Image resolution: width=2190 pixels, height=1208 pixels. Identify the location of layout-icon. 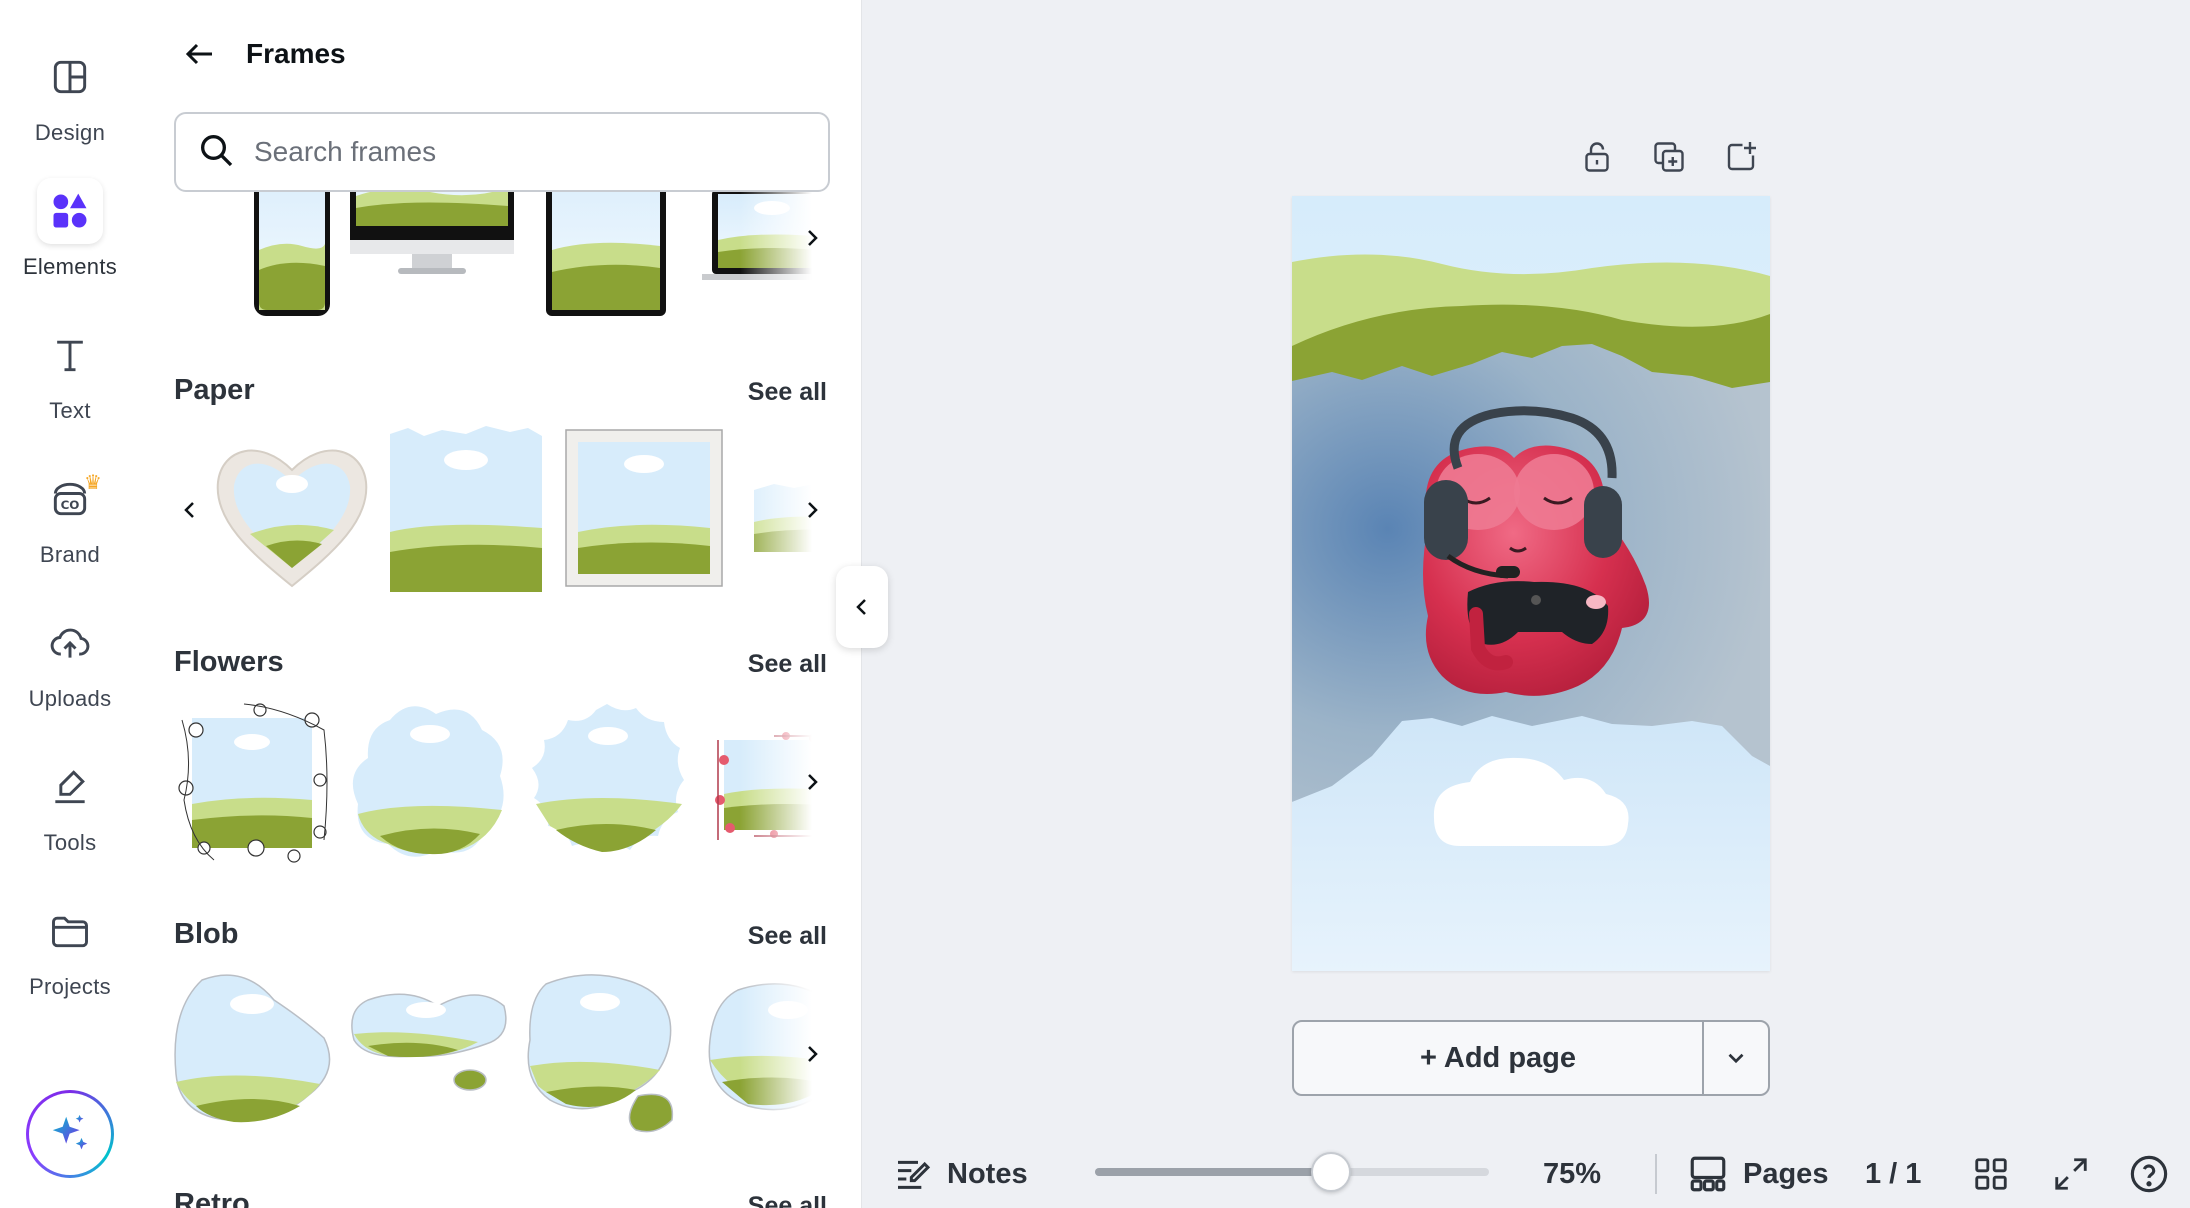
(70, 77).